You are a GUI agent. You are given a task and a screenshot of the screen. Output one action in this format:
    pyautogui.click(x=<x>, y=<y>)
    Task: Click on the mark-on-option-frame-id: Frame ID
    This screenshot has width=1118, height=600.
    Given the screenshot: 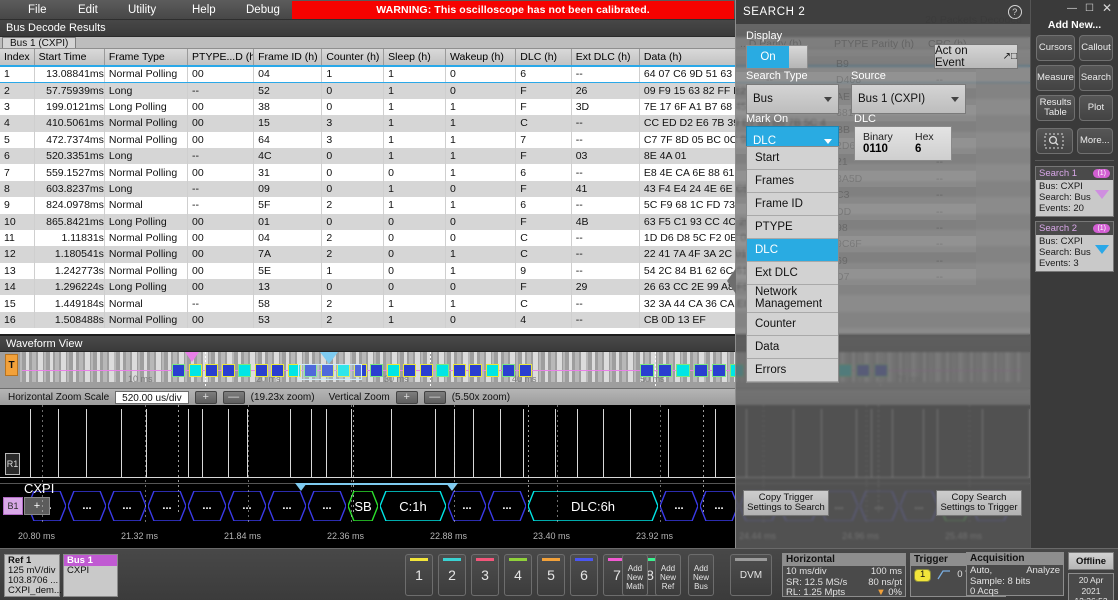 What is the action you would take?
    pyautogui.click(x=792, y=204)
    